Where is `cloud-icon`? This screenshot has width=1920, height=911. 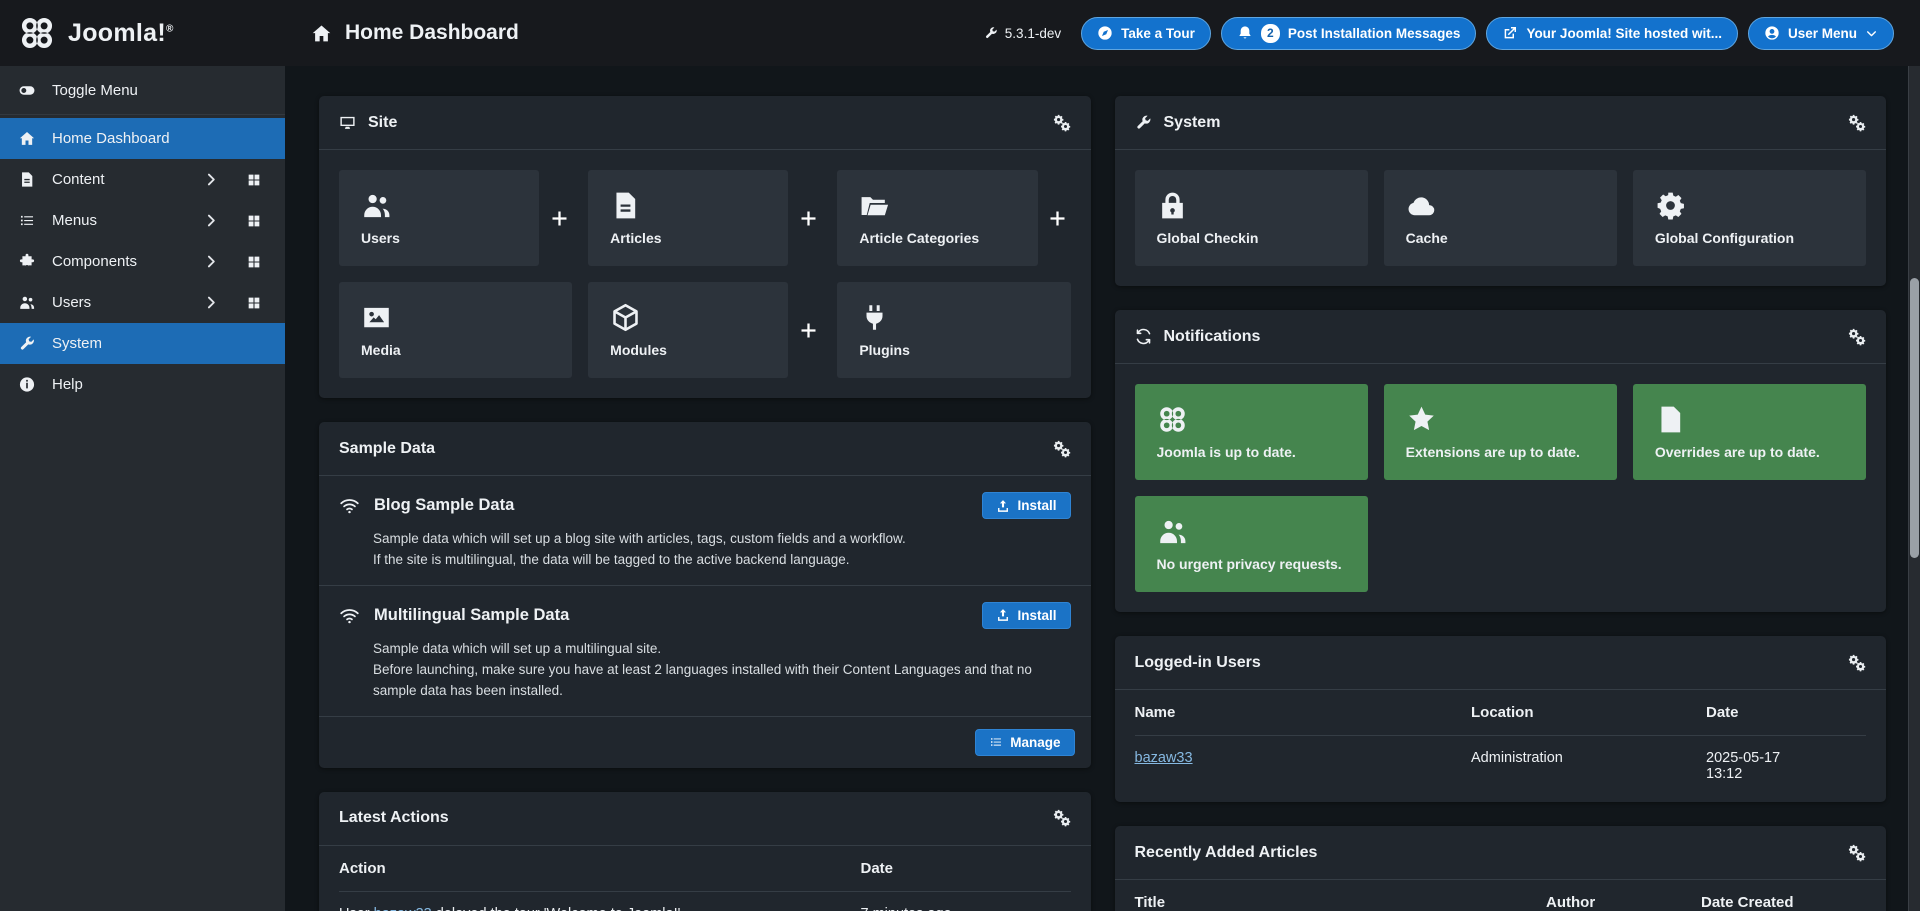 cloud-icon is located at coordinates (1421, 205).